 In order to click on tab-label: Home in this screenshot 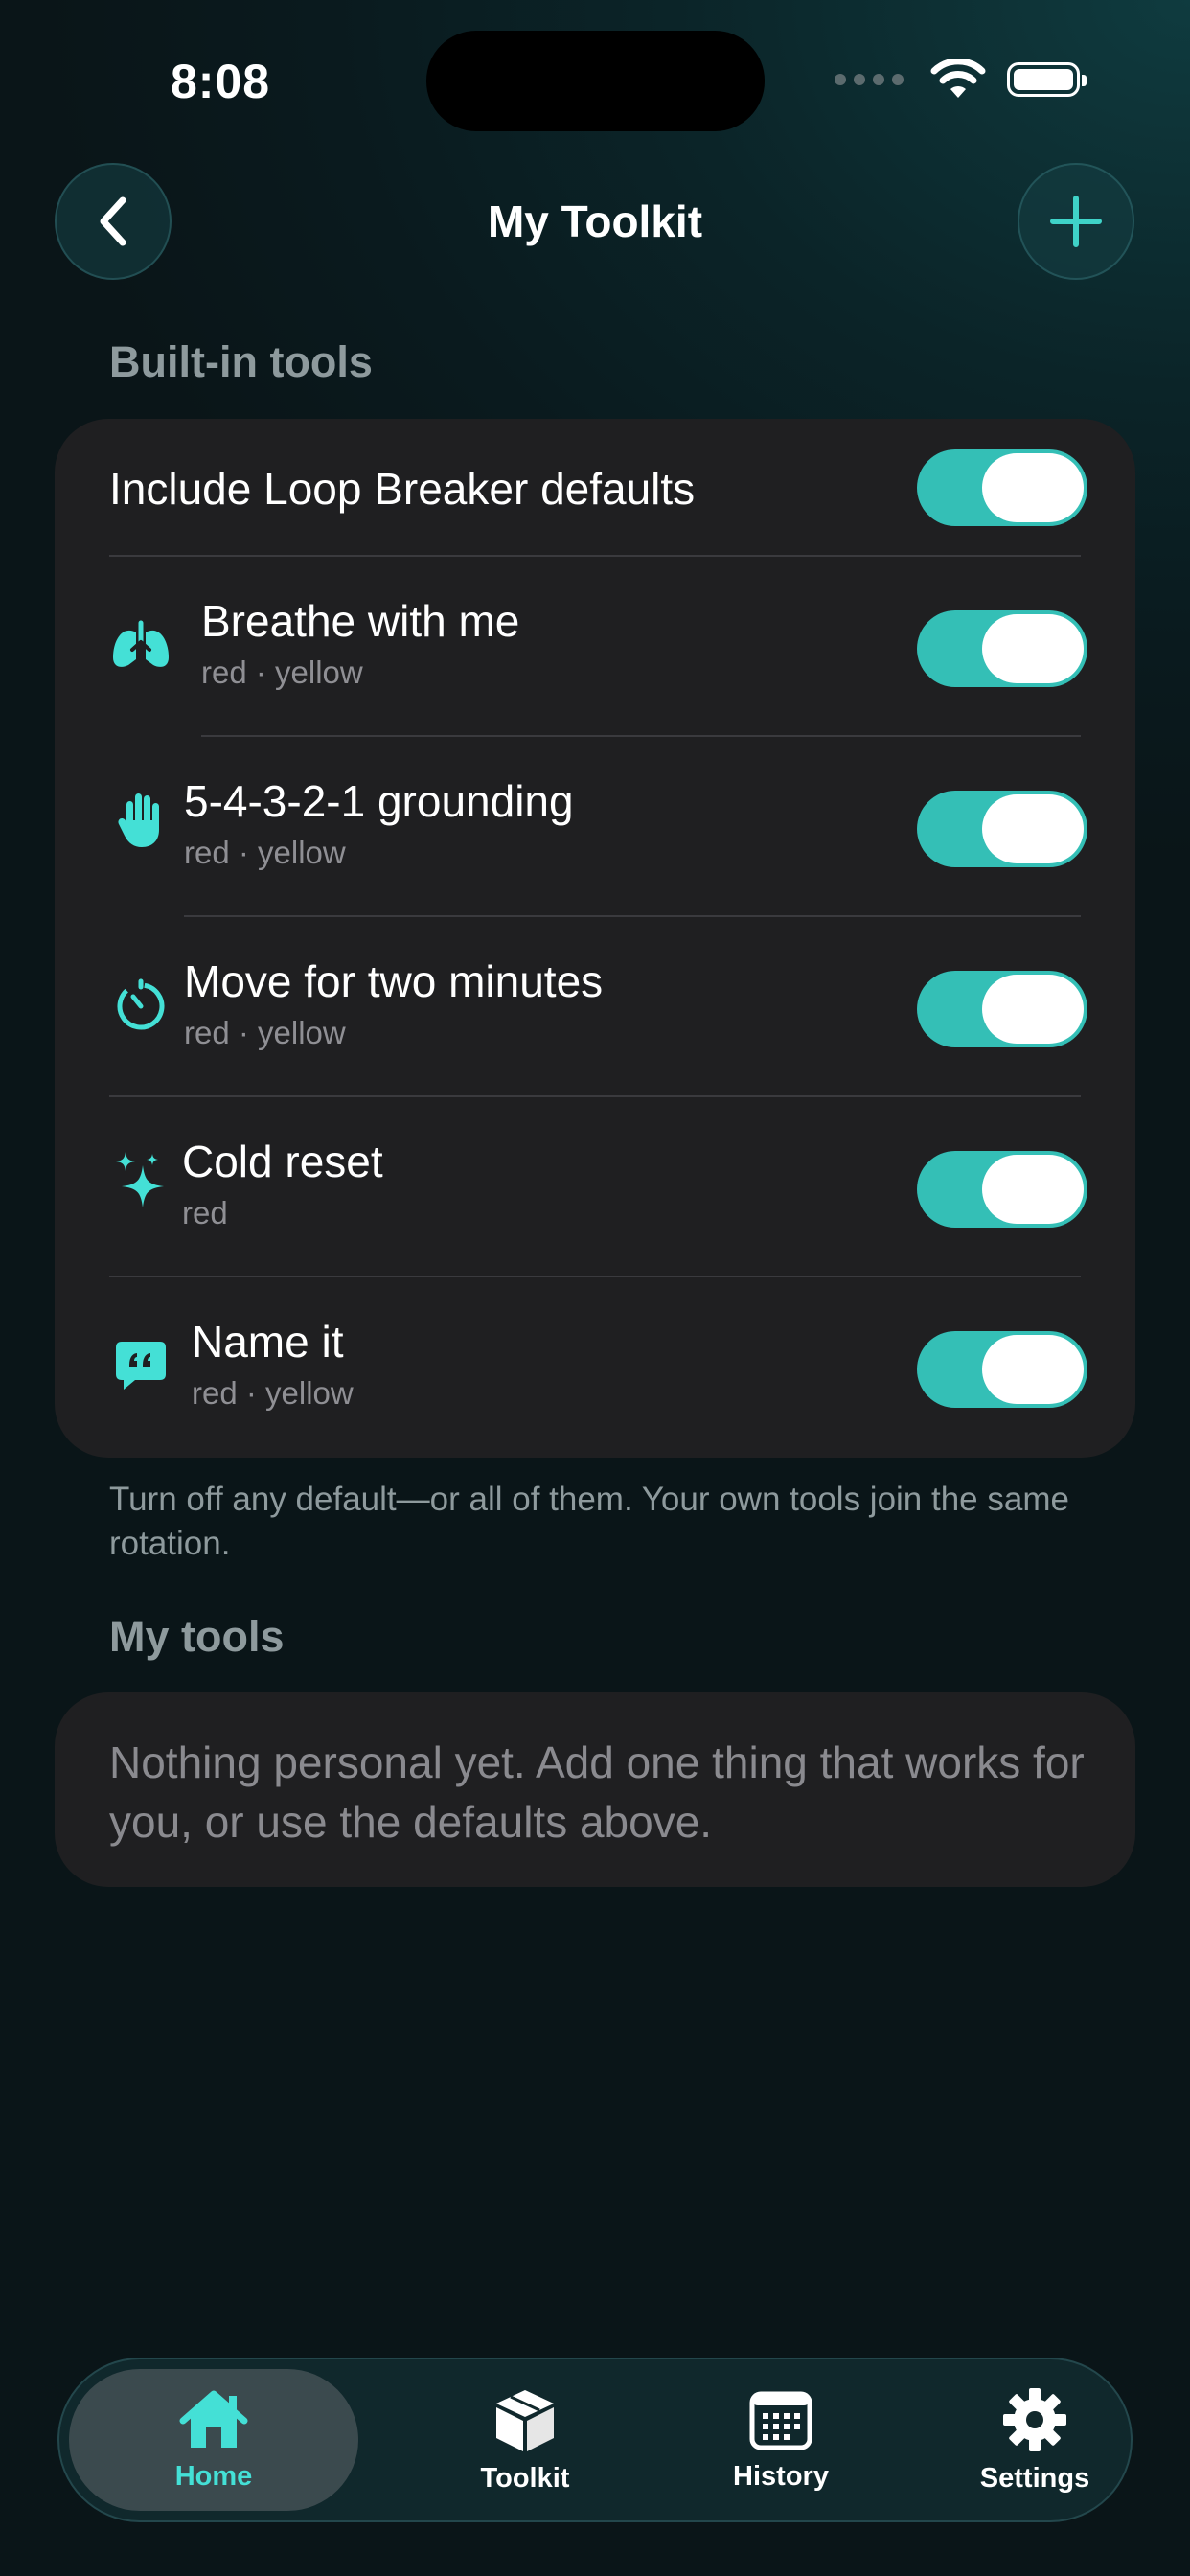, I will do `click(214, 2476)`.